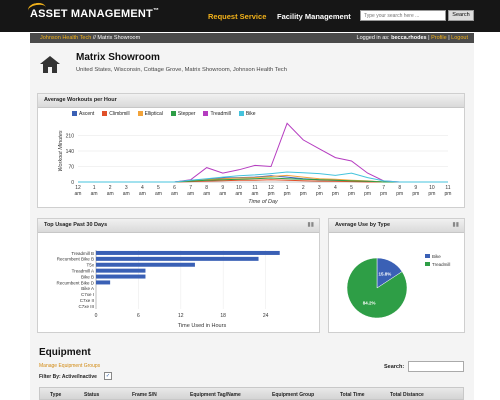 The width and height of the screenshot is (500, 400). Describe the element at coordinates (82, 253) in the screenshot. I see `category-label: Treadmill B` at that location.